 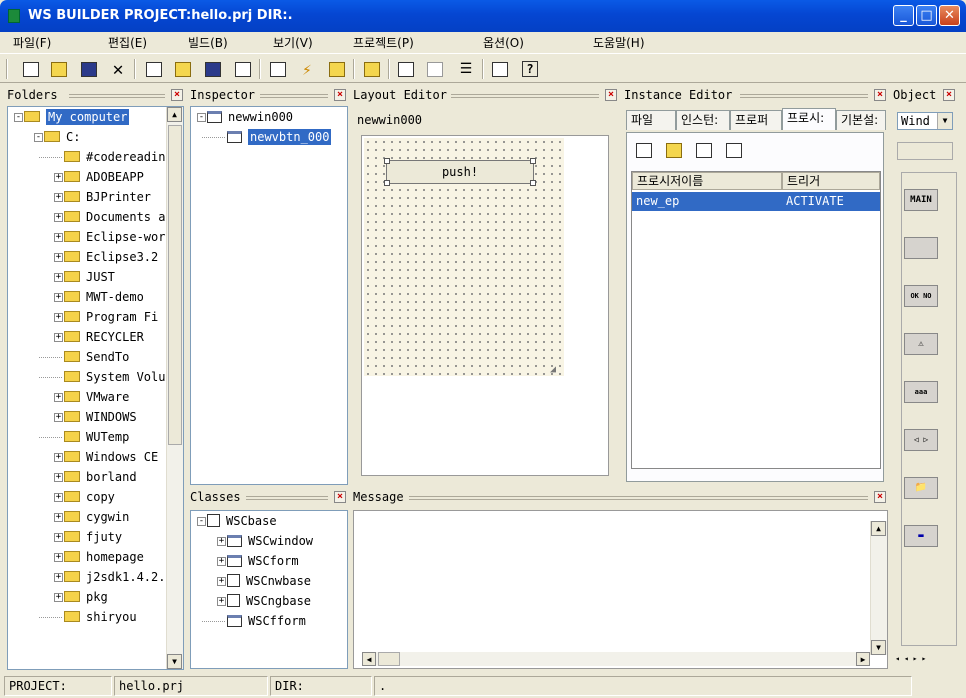 What do you see at coordinates (611, 95) in the screenshot?
I see `layout-close-icon: ×` at bounding box center [611, 95].